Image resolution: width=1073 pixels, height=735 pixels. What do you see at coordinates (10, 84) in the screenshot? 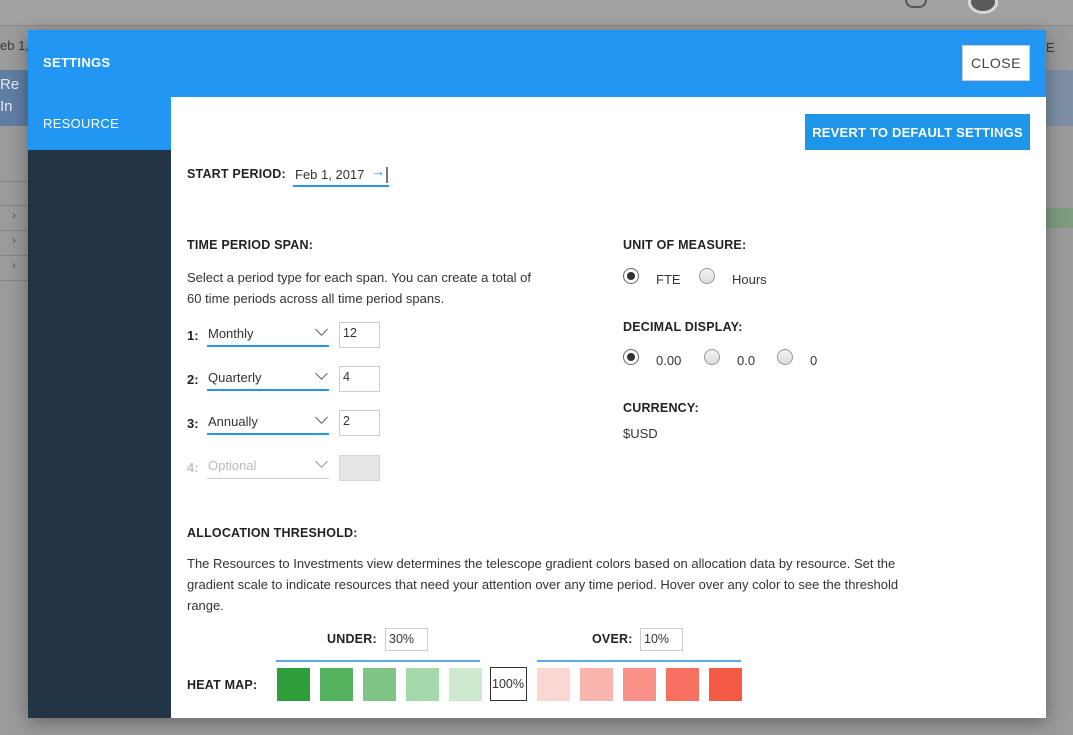
I see `background-row-text: Re` at bounding box center [10, 84].